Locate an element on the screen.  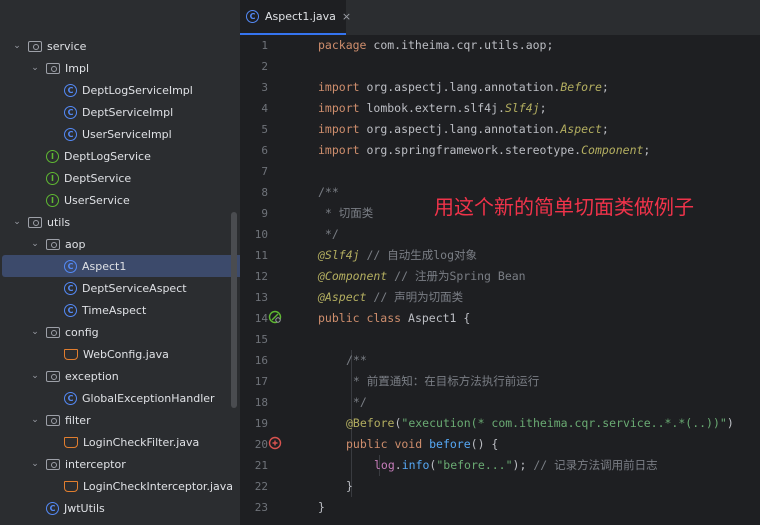
tree-item: ⌄CDeptServiceImpl is located at coordinates (120, 112).